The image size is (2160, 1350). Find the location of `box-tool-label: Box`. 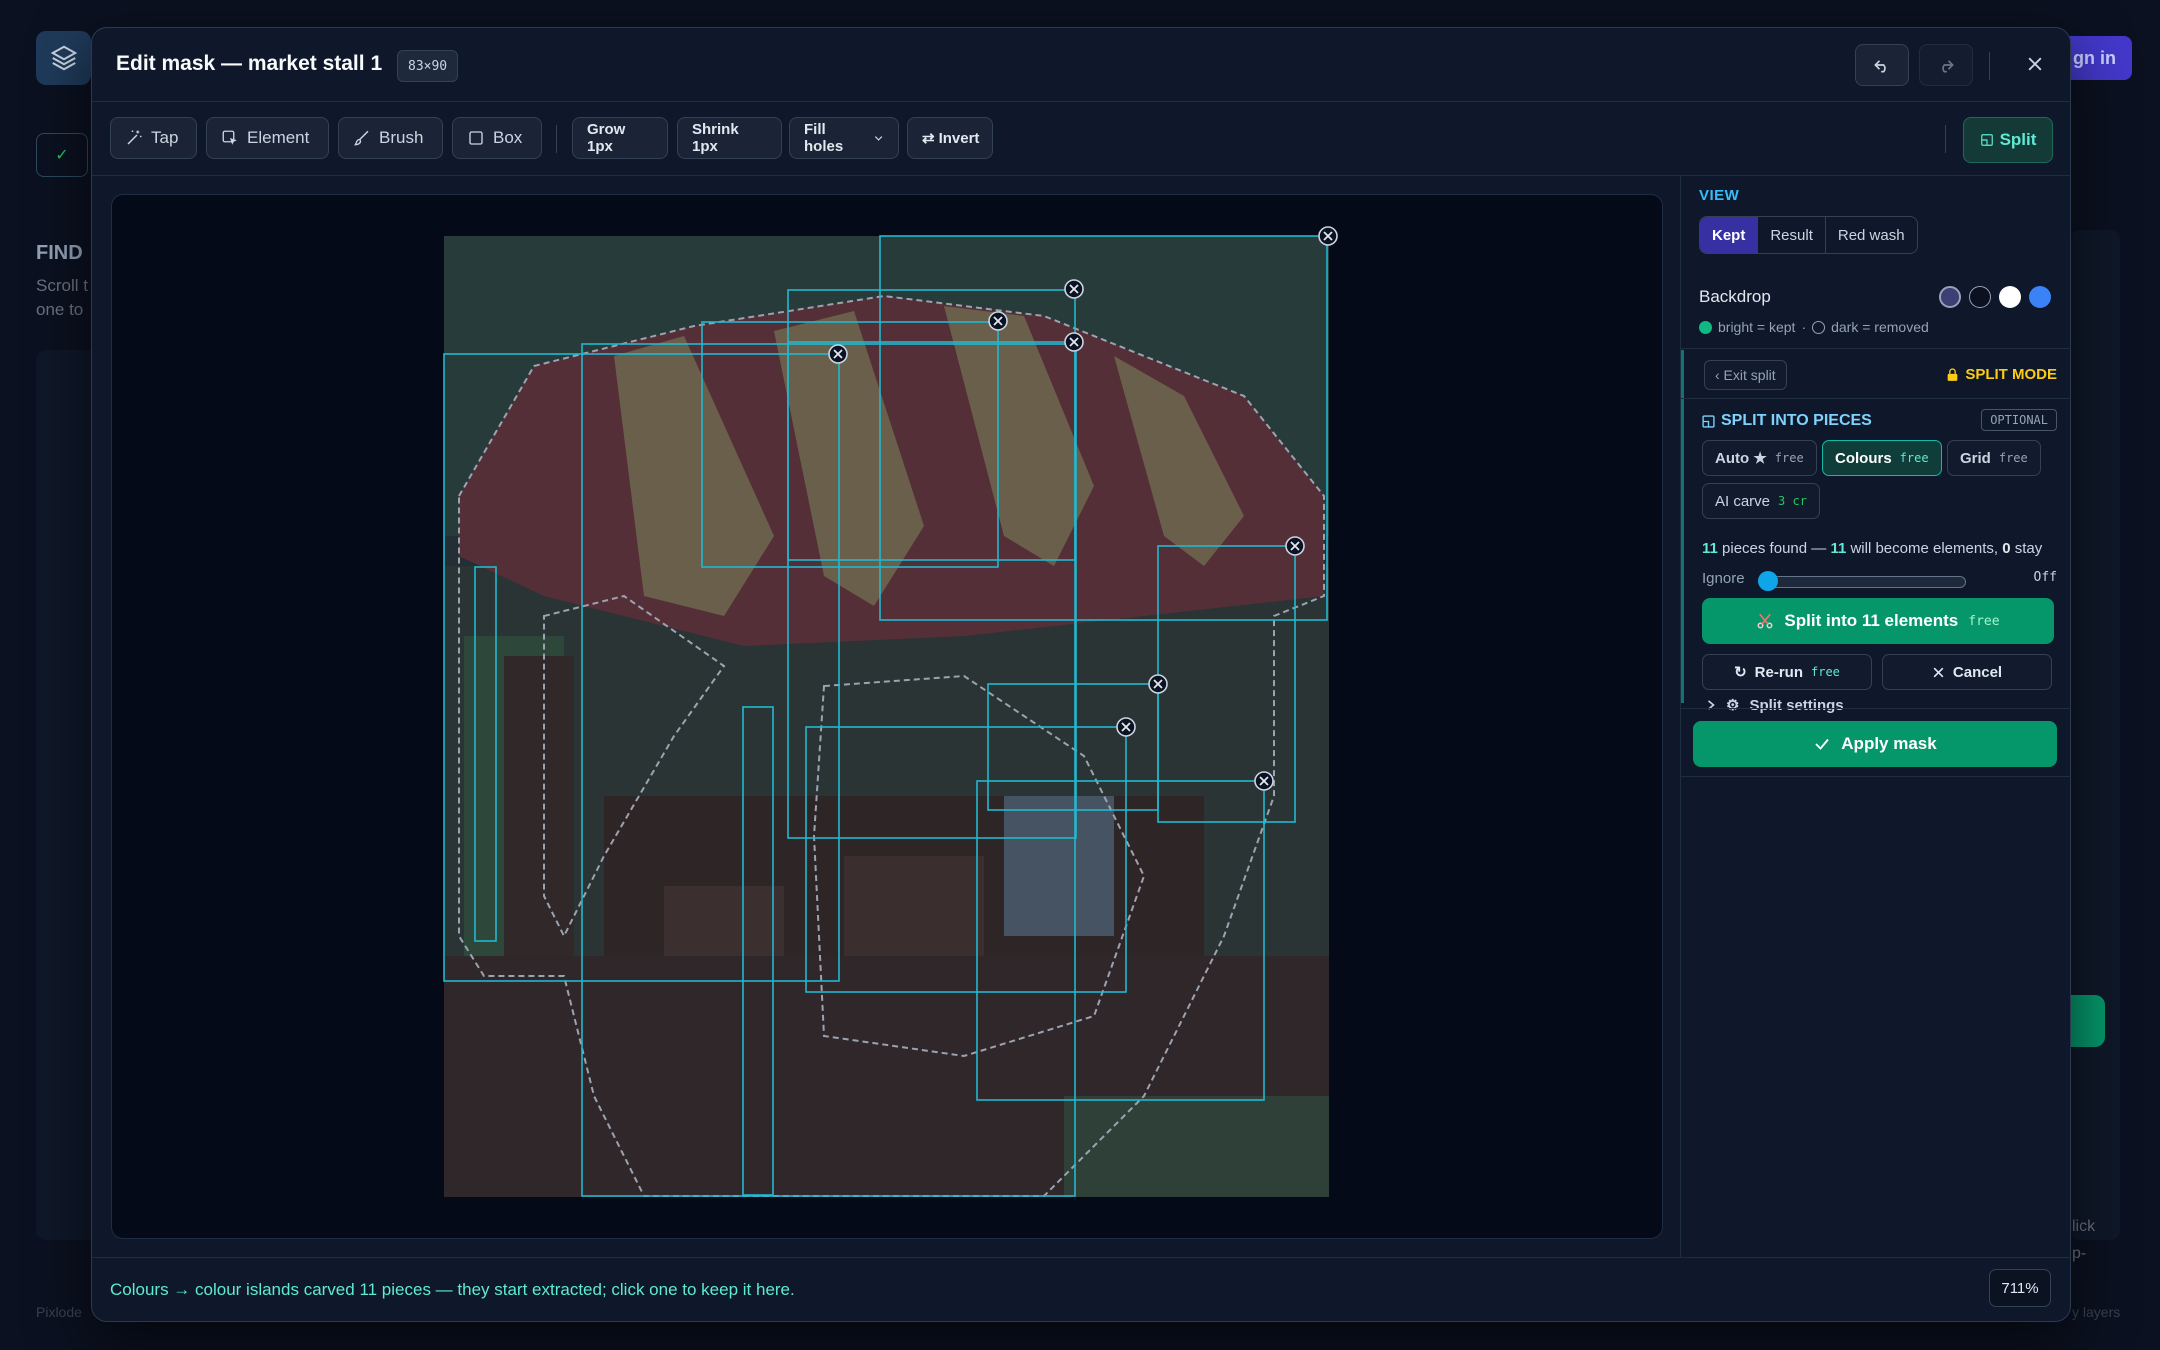

box-tool-label: Box is located at coordinates (508, 137).